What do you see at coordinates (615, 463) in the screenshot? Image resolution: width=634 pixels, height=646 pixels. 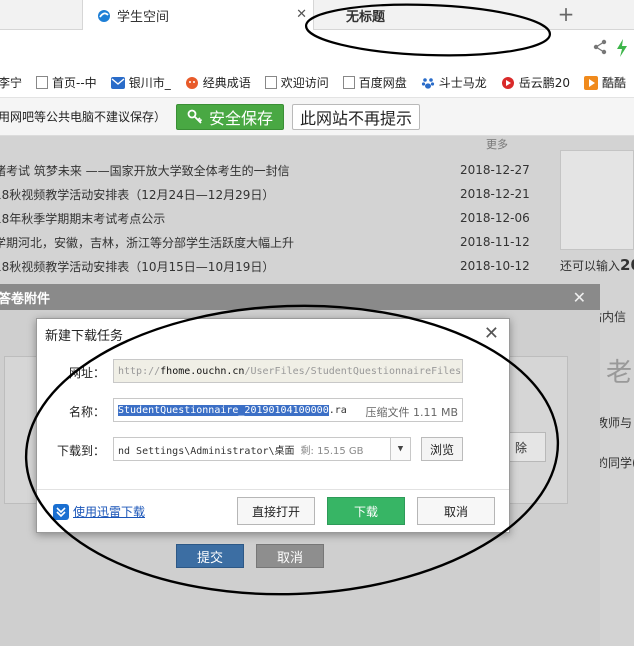 I see `classmates-label: 的同学(` at bounding box center [615, 463].